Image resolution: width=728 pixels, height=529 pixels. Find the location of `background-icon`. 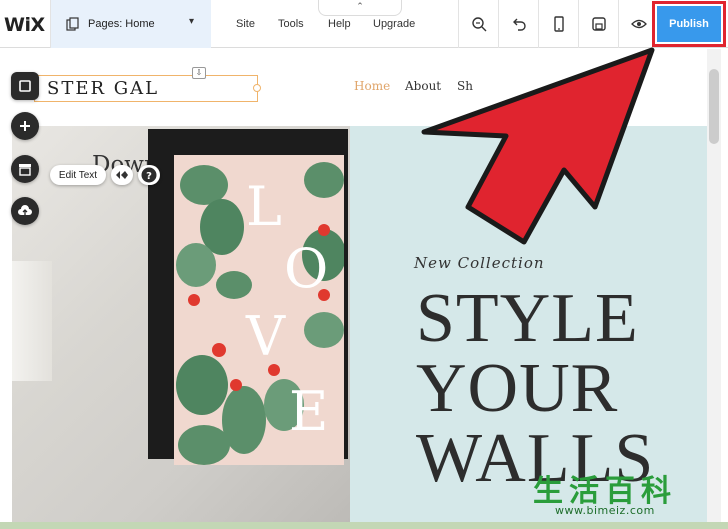

background-icon is located at coordinates (25, 86).